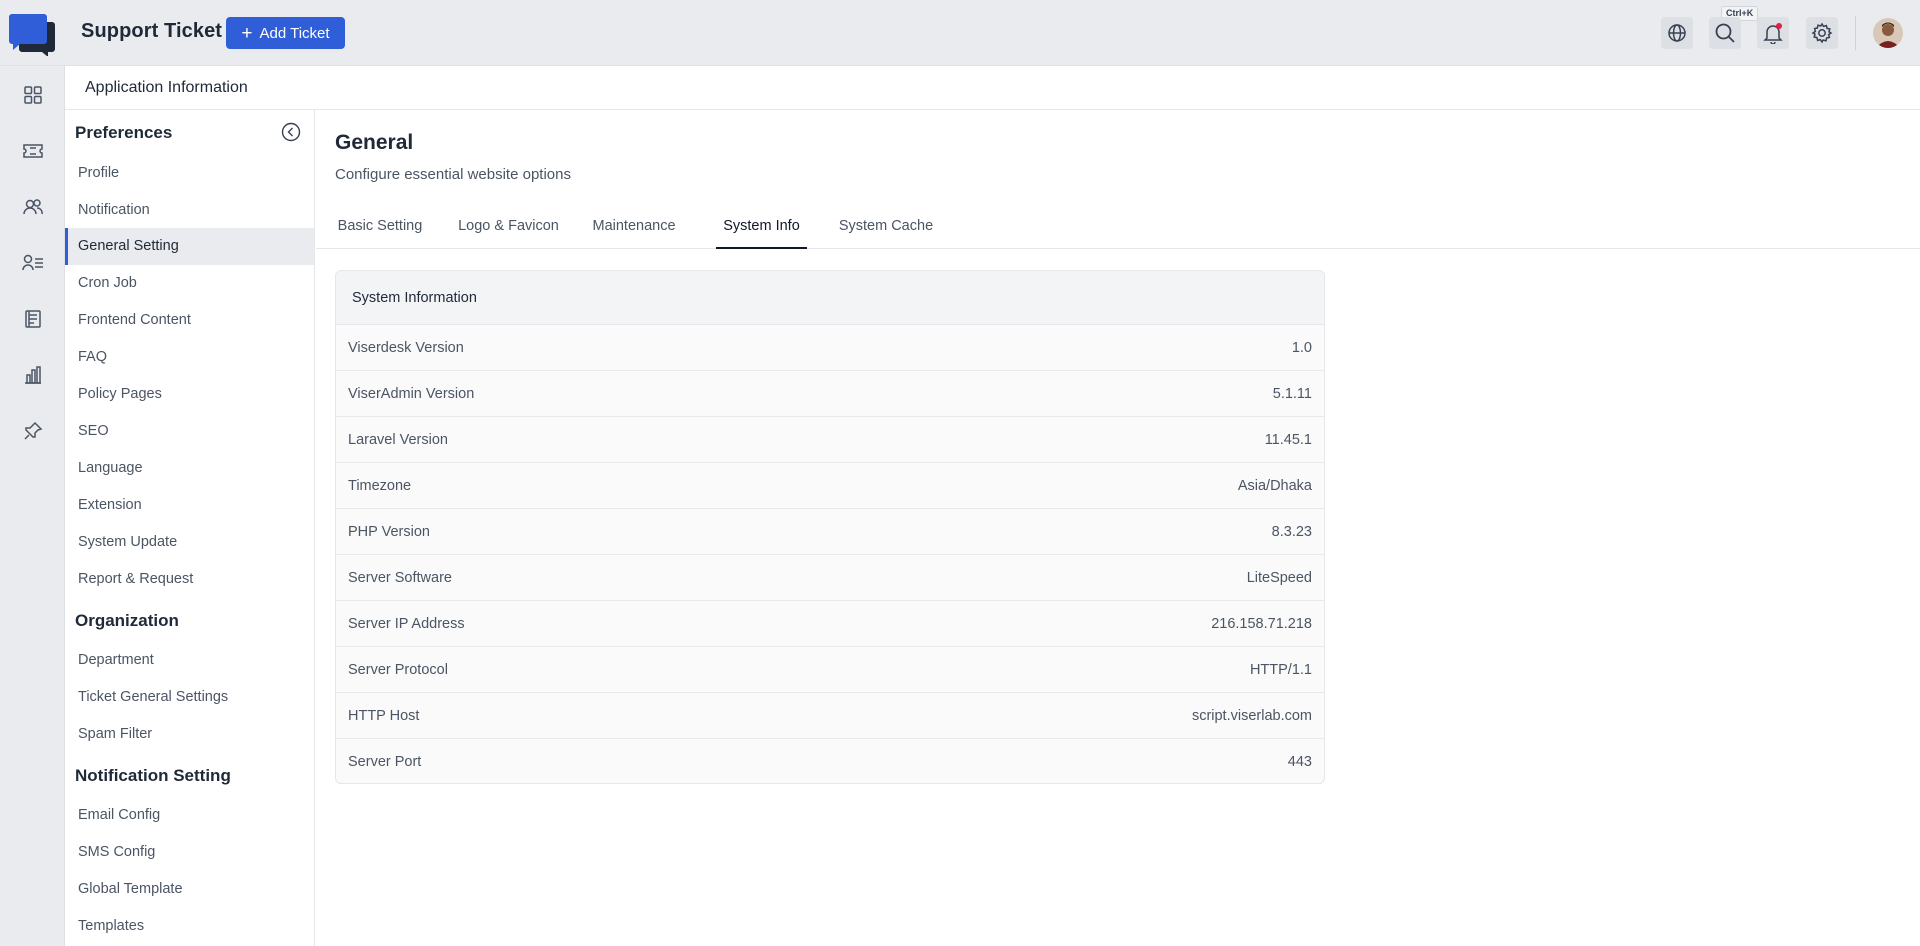  What do you see at coordinates (1301, 347) in the screenshot?
I see `row-value: 1.0` at bounding box center [1301, 347].